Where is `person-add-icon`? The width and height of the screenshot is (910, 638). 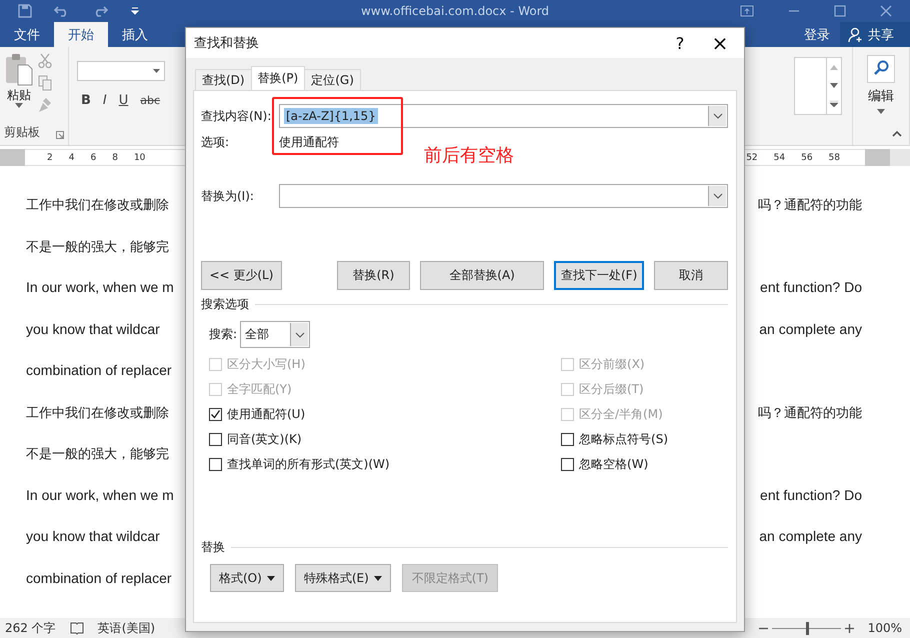
person-add-icon is located at coordinates (856, 34).